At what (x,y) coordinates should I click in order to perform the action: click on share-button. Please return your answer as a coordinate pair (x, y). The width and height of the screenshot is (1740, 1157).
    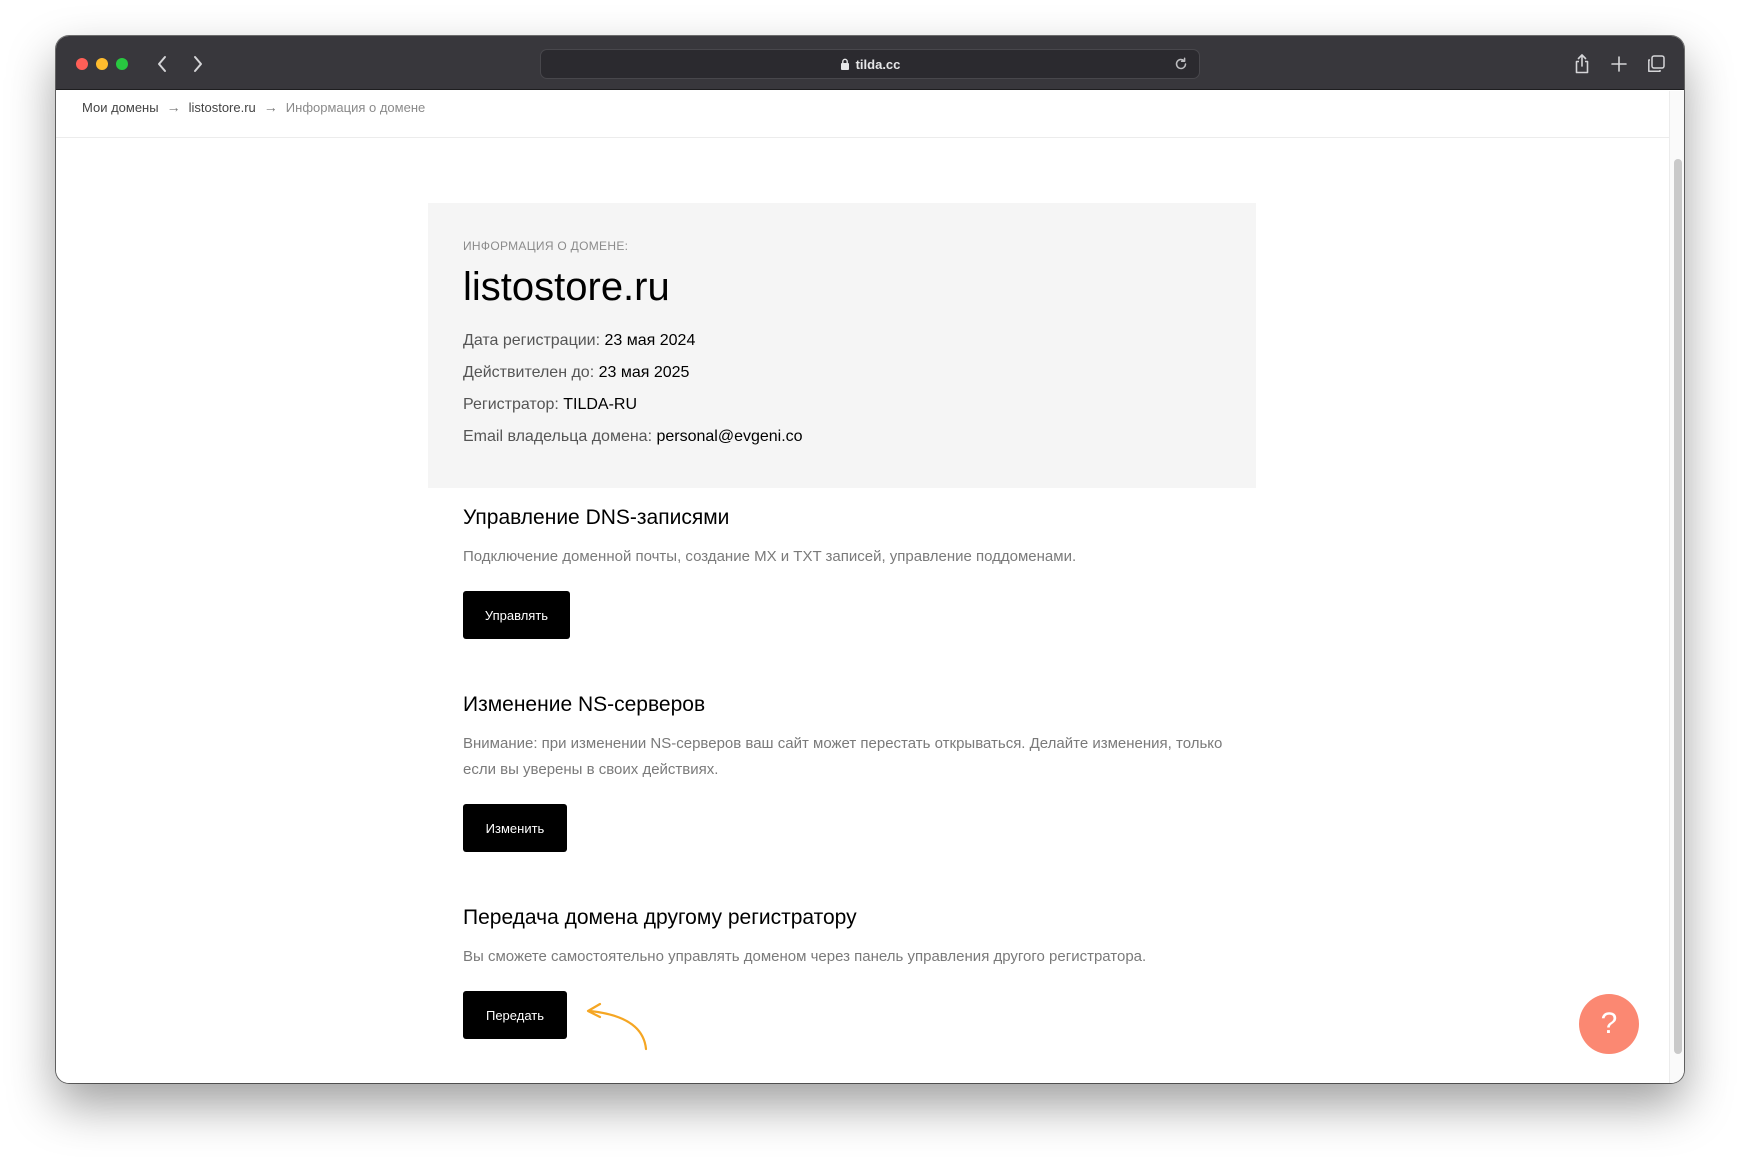
    Looking at the image, I should click on (1582, 64).